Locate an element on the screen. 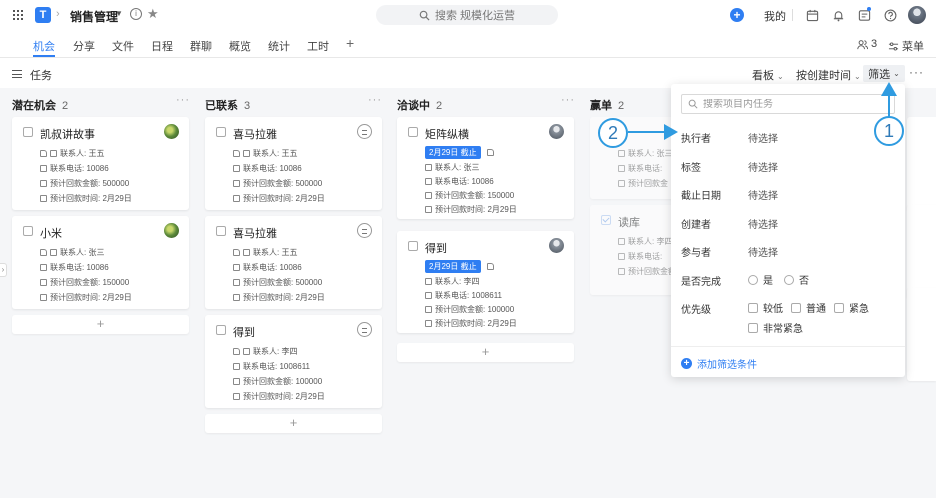 The width and height of the screenshot is (936, 498). card-field: 联系电话: 1008611 is located at coordinates (463, 295).